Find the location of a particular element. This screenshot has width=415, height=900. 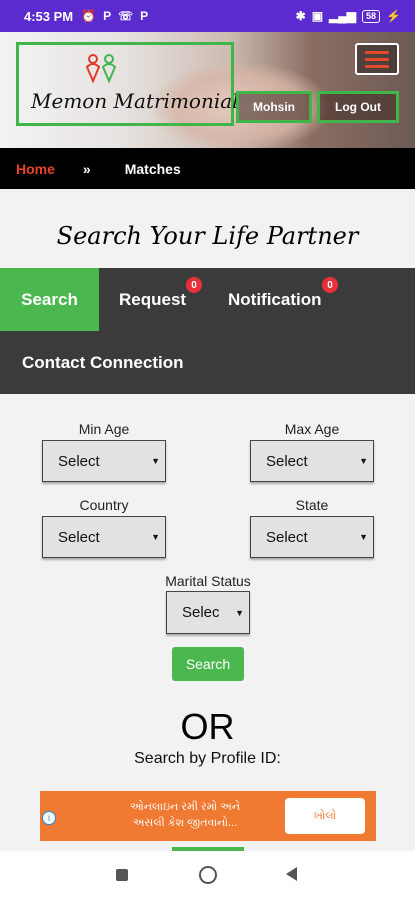

signal-icon: ▂▄▆ is located at coordinates (343, 16).